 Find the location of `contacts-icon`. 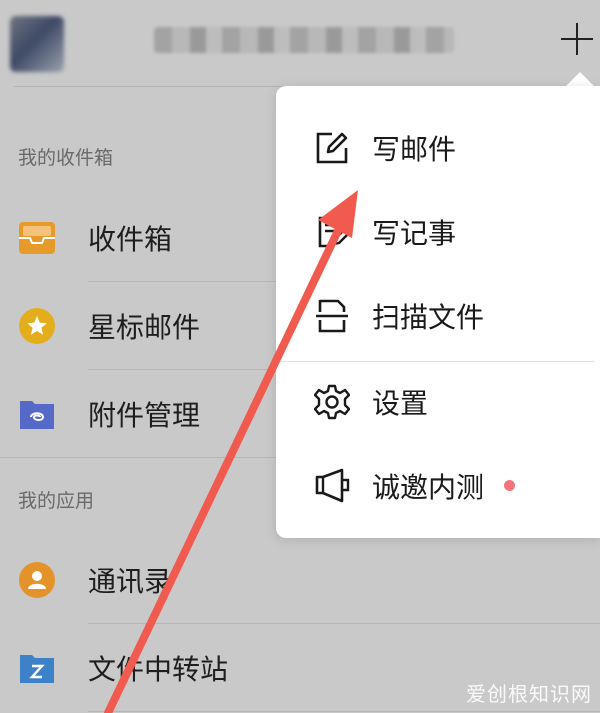

contacts-icon is located at coordinates (37, 580).